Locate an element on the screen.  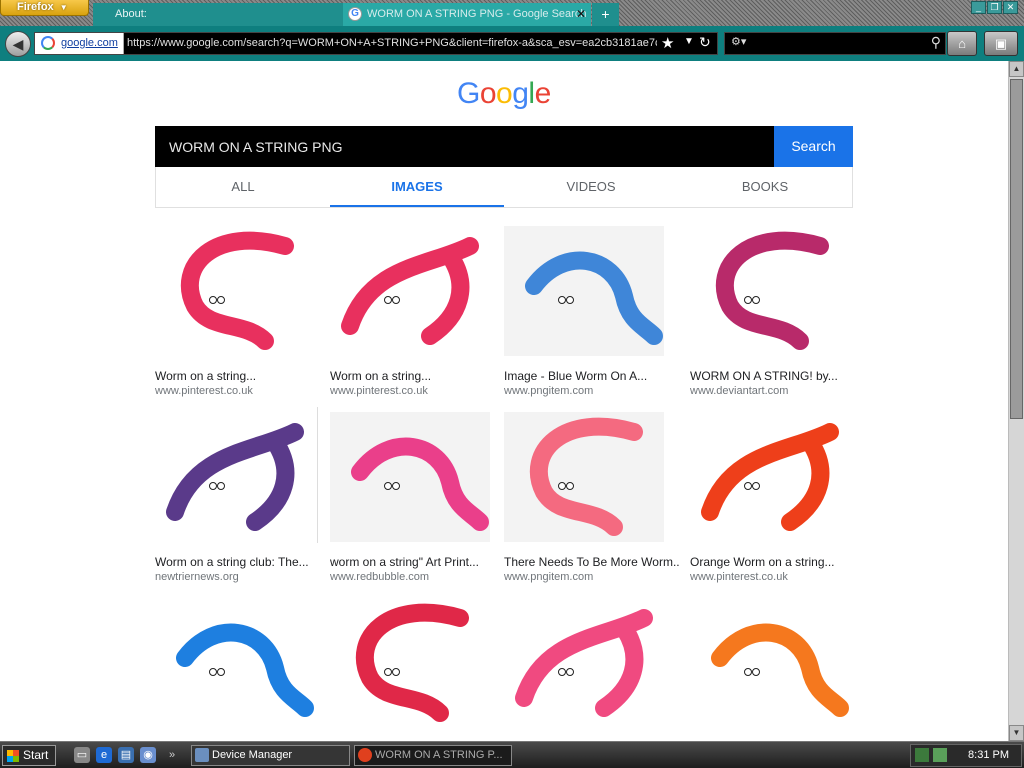
google-favicon-icon: G is located at coordinates (355, 14).